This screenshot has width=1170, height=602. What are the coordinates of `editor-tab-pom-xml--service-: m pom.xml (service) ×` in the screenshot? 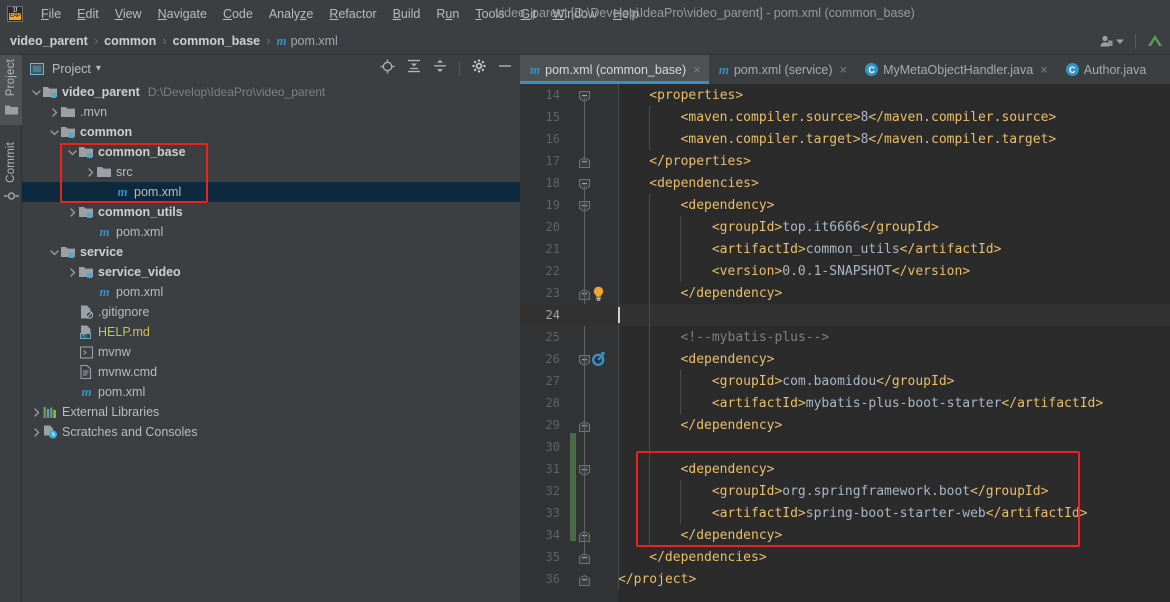 It's located at (782, 69).